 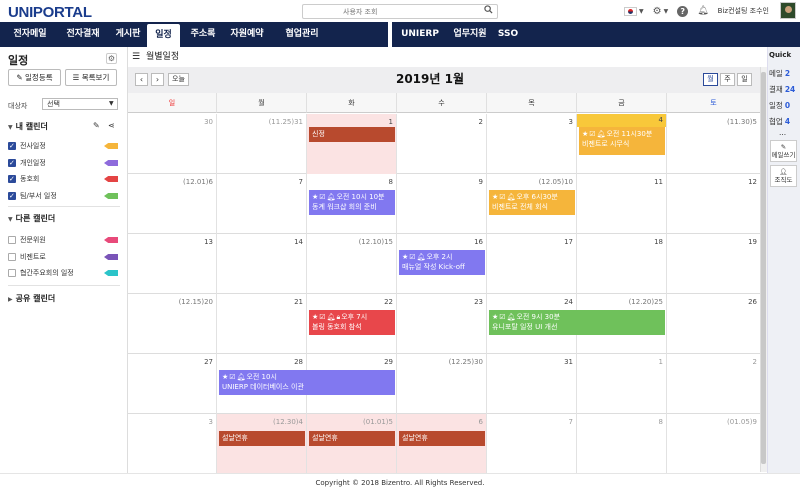 What do you see at coordinates (783, 176) in the screenshot?
I see `org-chart-button: 👤︎ 조직도` at bounding box center [783, 176].